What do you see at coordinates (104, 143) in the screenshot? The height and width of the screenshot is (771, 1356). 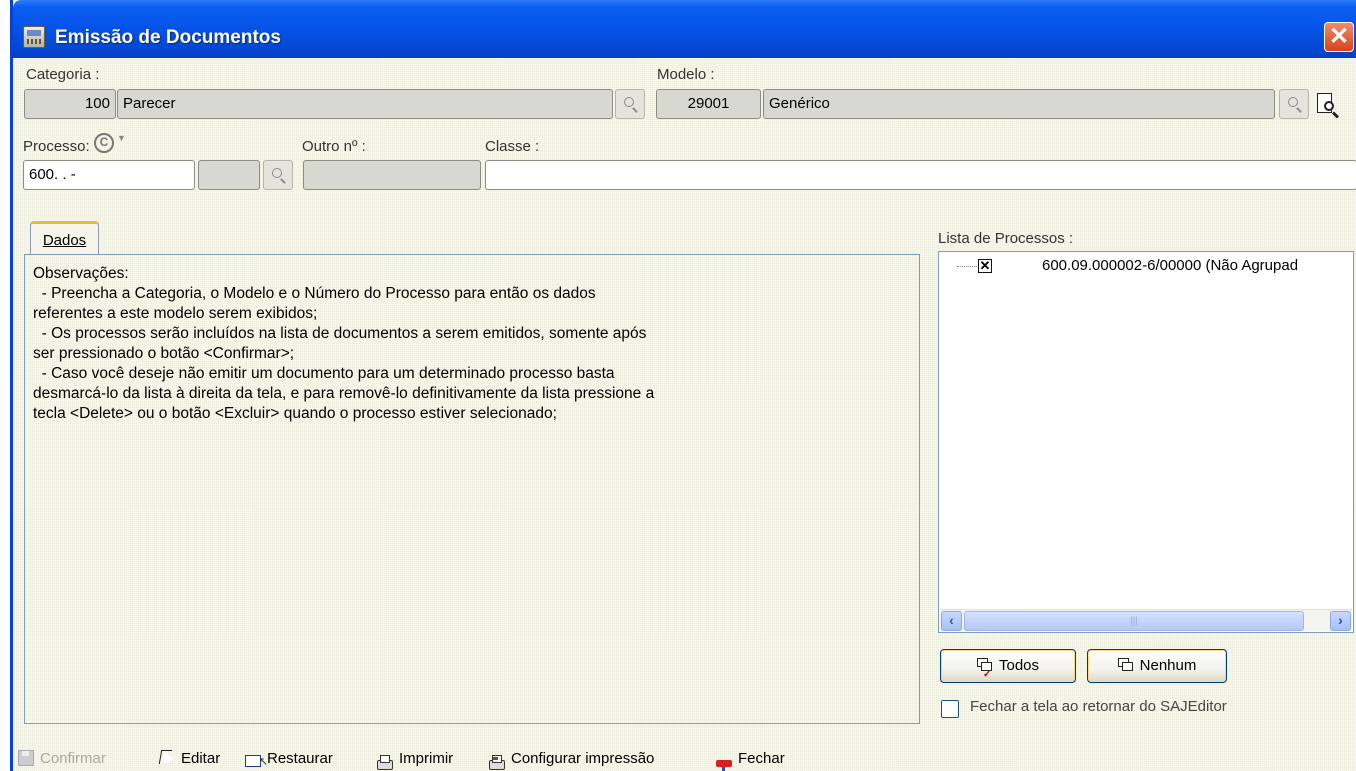 I see `refresh-icon: C` at bounding box center [104, 143].